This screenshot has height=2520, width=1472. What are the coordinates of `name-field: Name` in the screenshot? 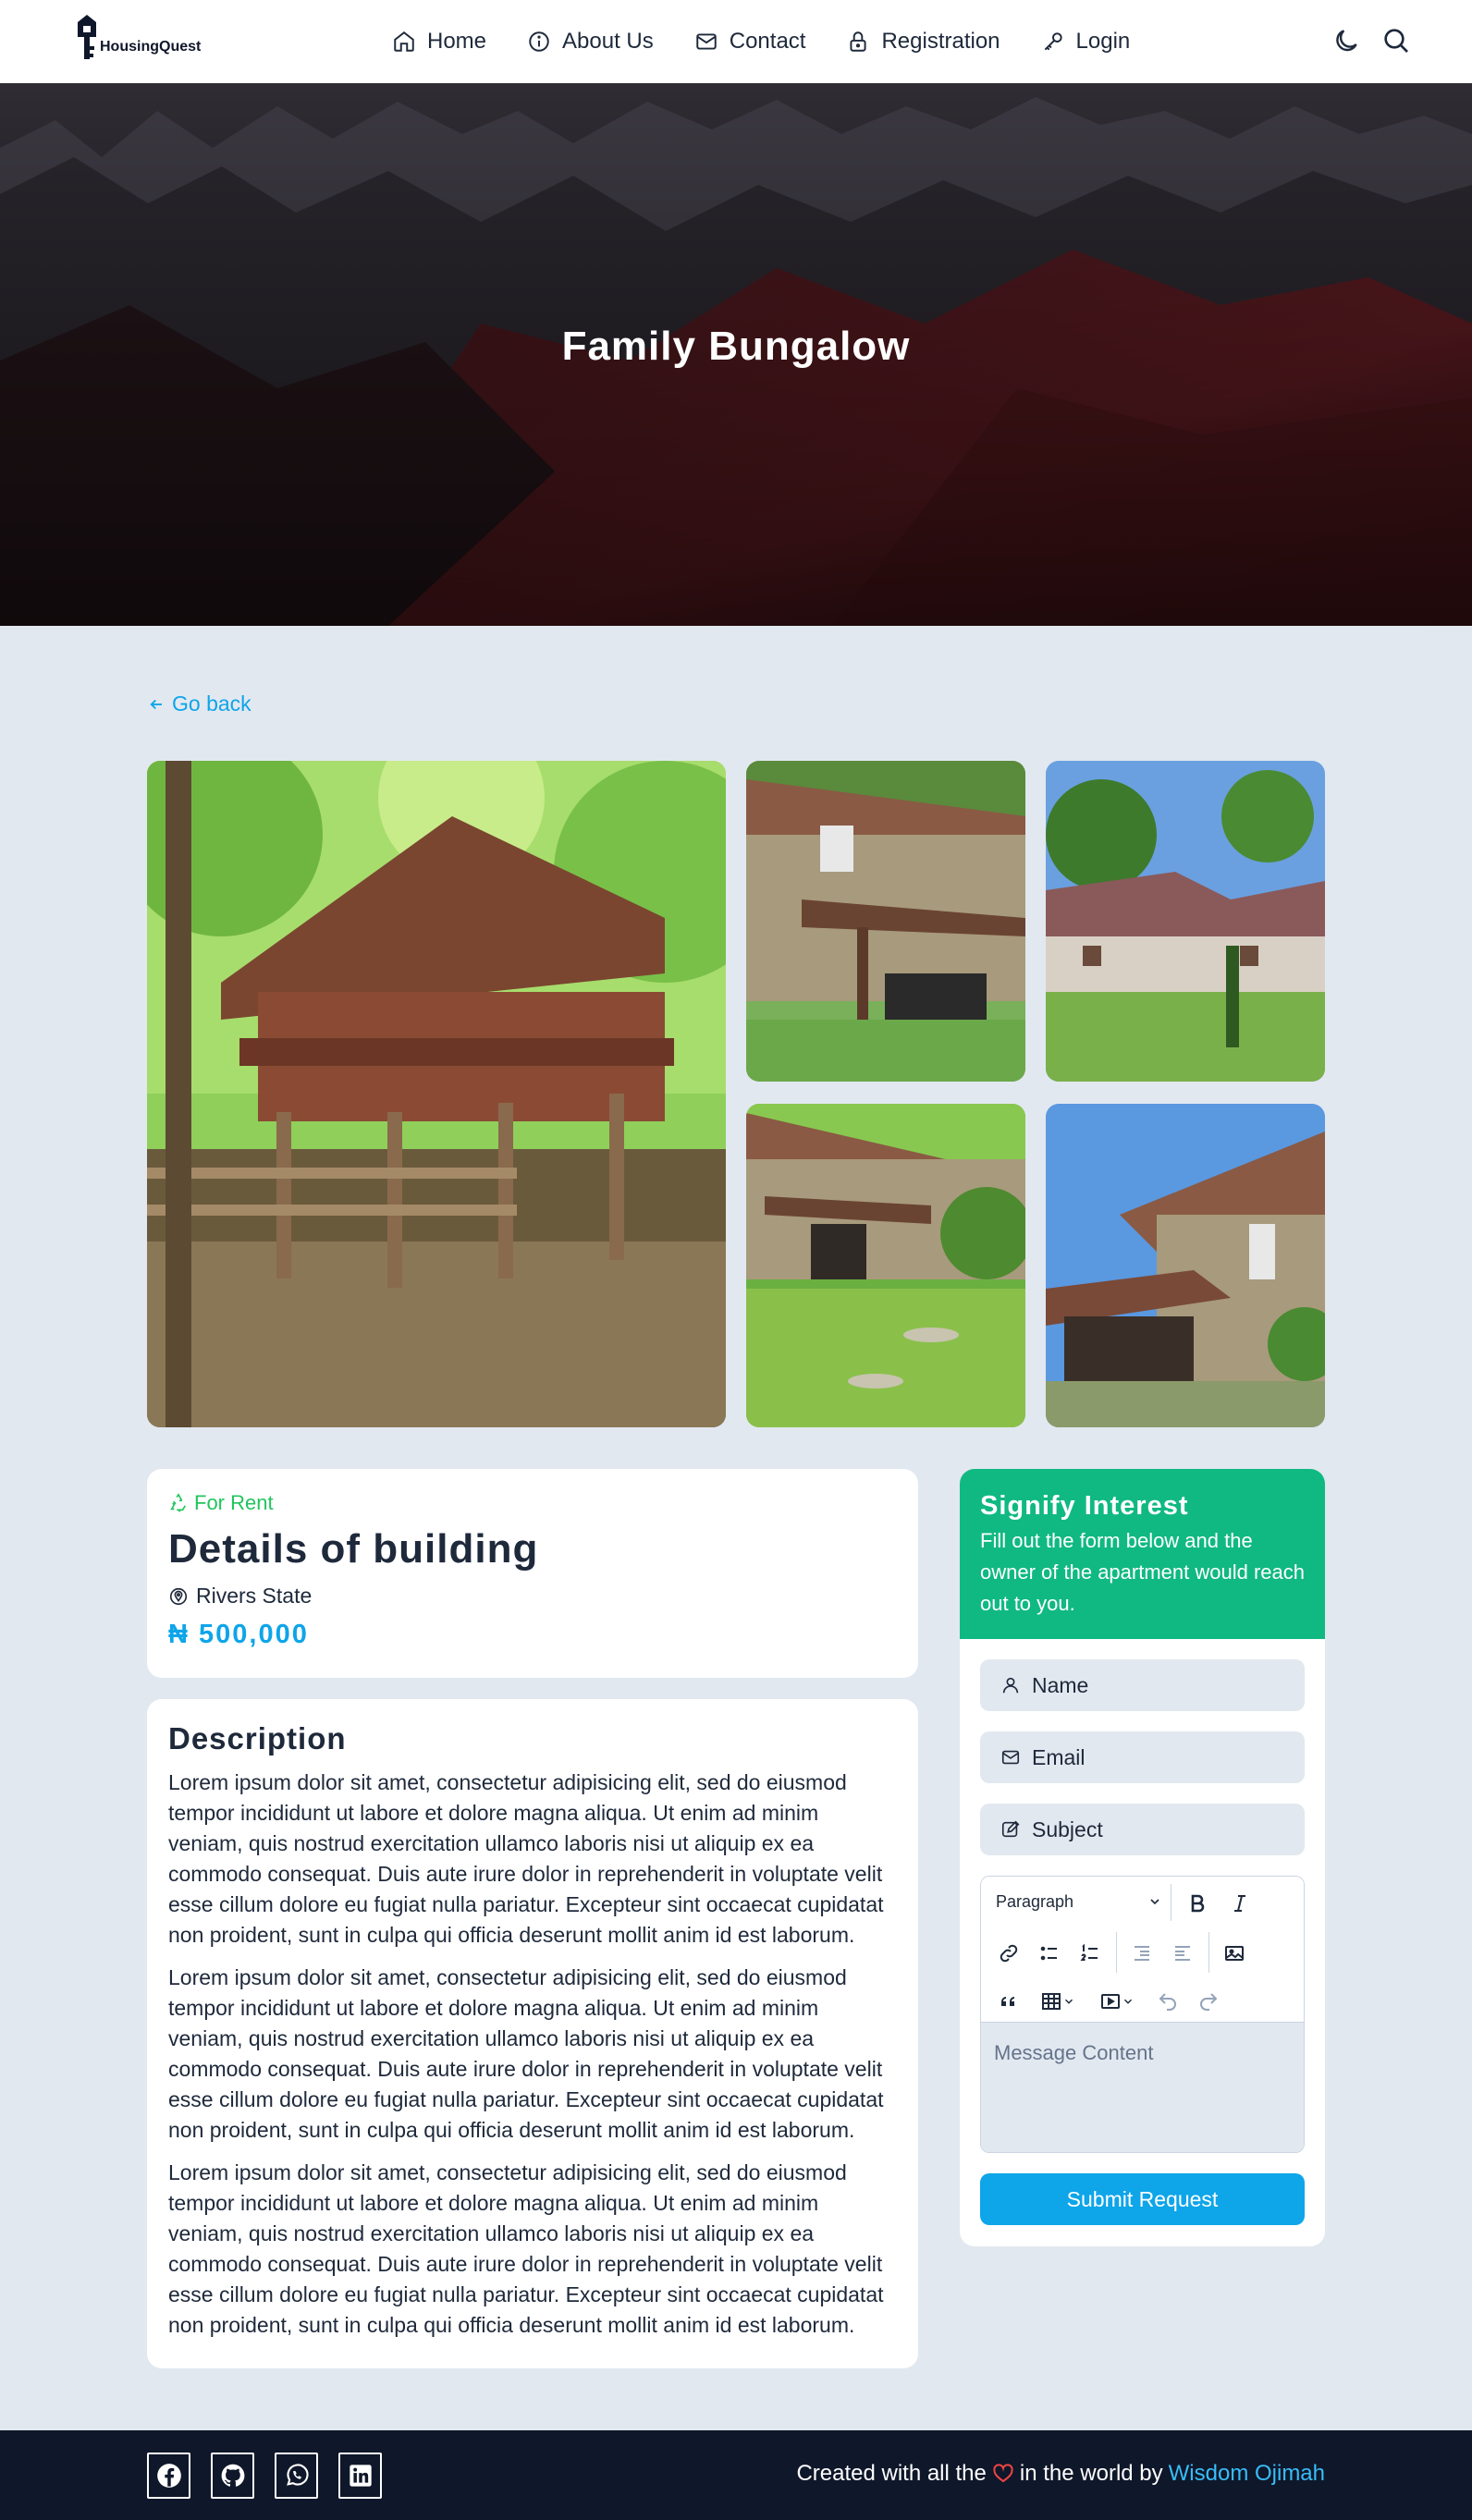 It's located at (1142, 1685).